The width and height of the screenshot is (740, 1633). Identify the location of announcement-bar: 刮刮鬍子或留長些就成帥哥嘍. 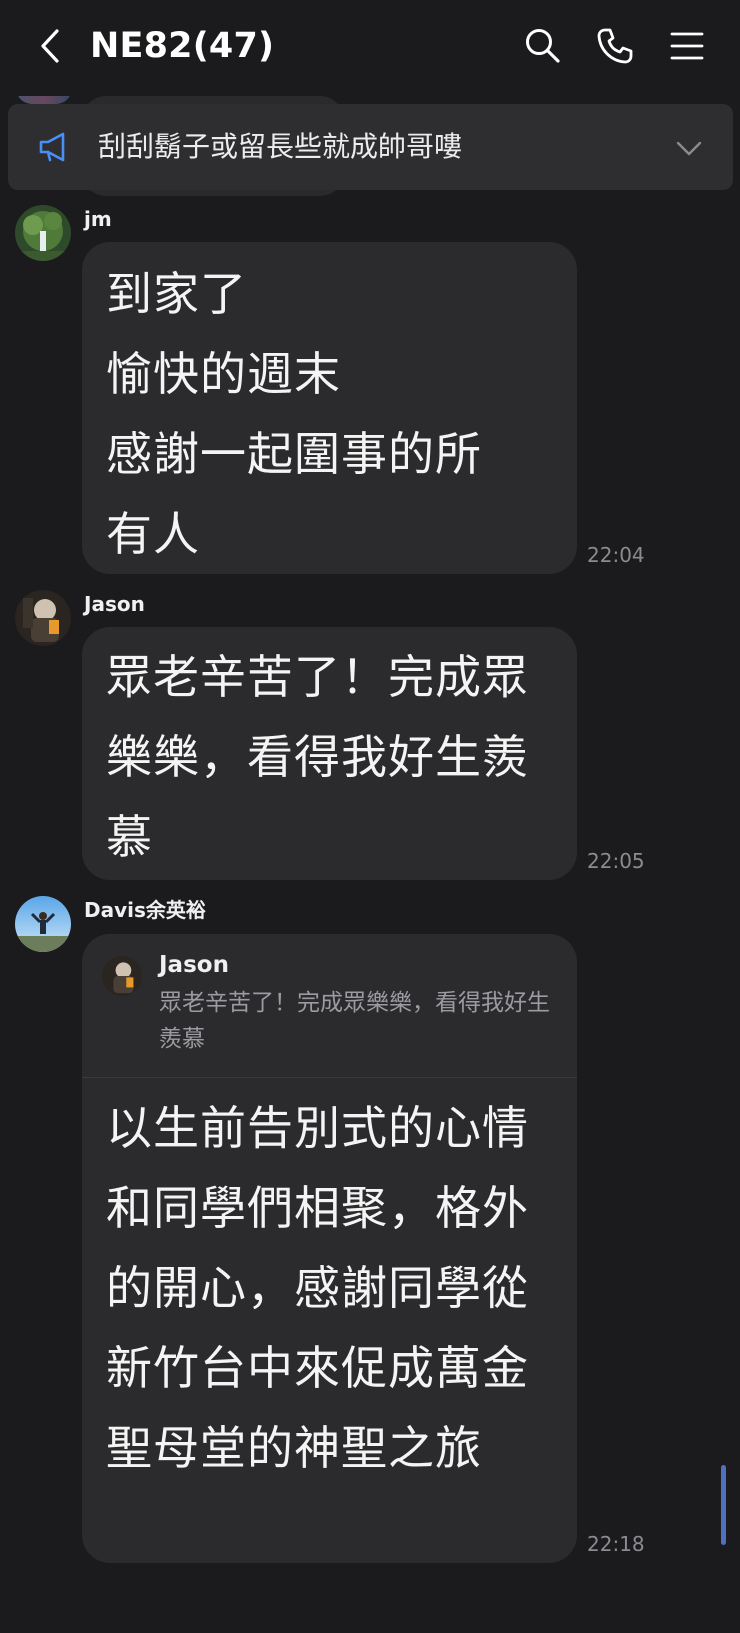
(370, 147).